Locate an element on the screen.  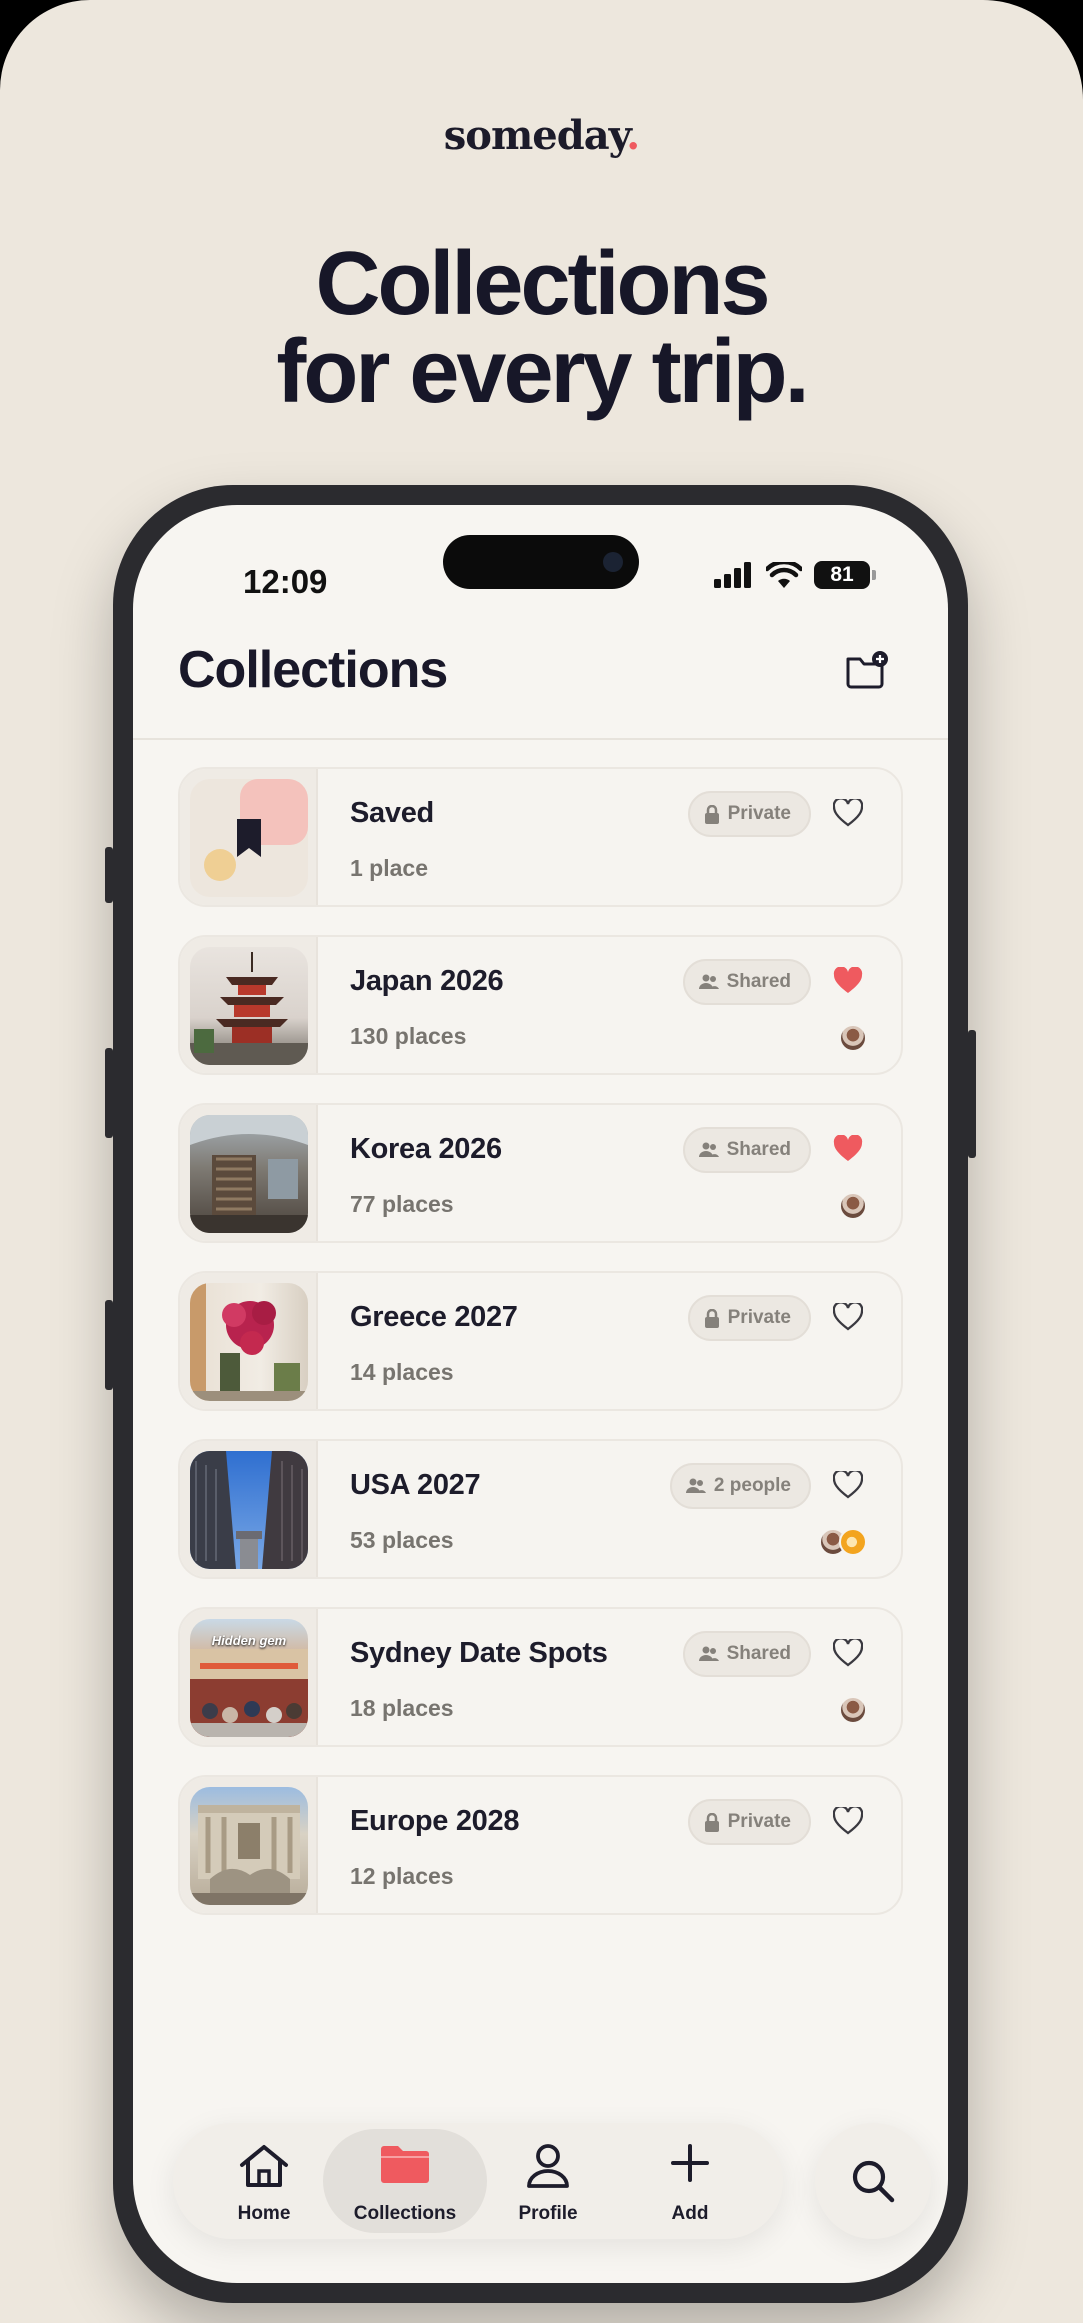
pagoda-photo is located at coordinates (249, 1006).